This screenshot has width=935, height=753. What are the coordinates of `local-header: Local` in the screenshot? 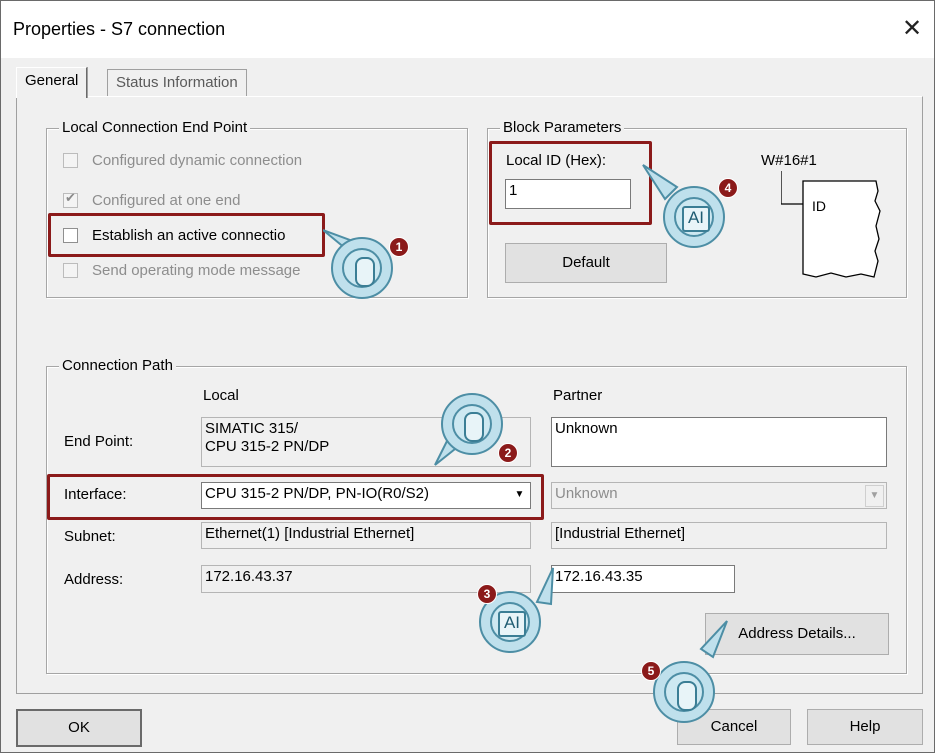 It's located at (221, 395).